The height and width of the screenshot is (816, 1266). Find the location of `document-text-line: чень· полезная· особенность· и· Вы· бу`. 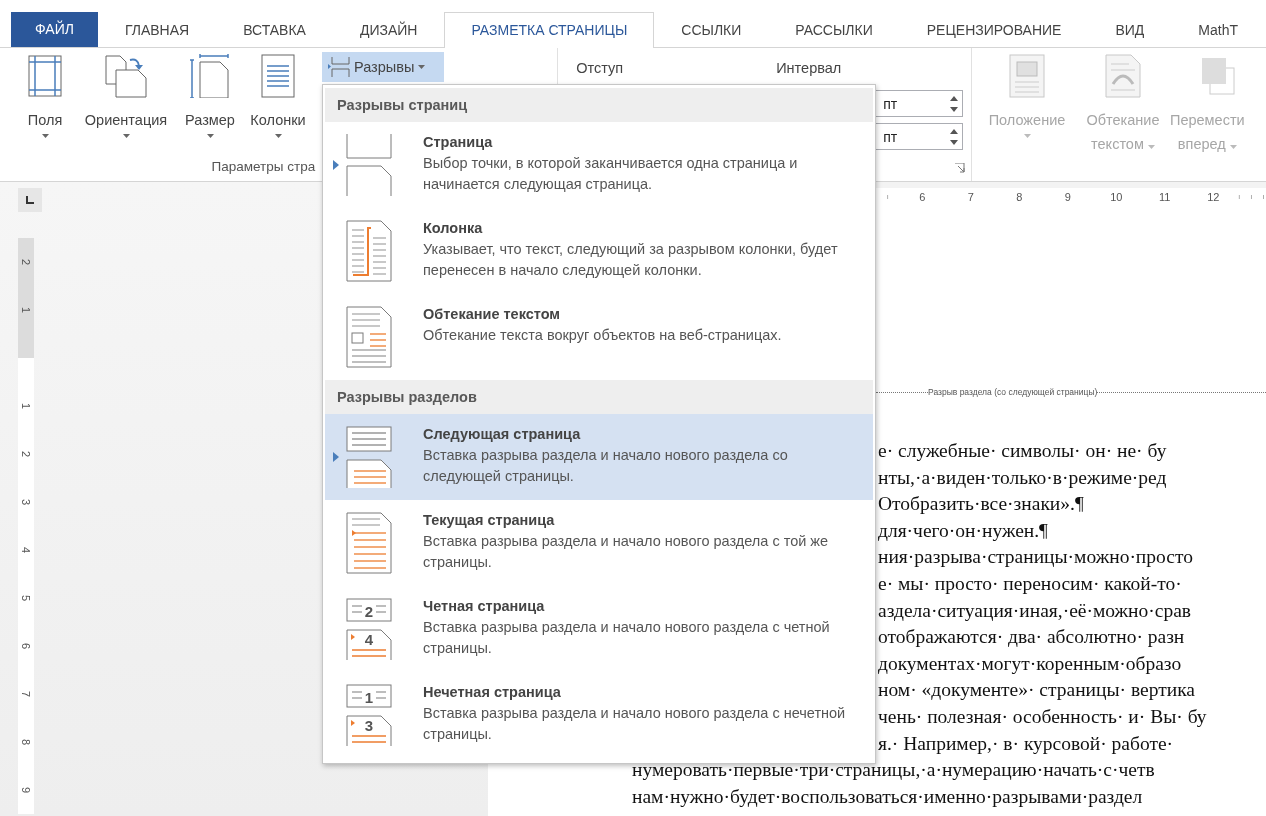

document-text-line: чень· полезная· особенность· и· Вы· бу is located at coordinates (1042, 716).